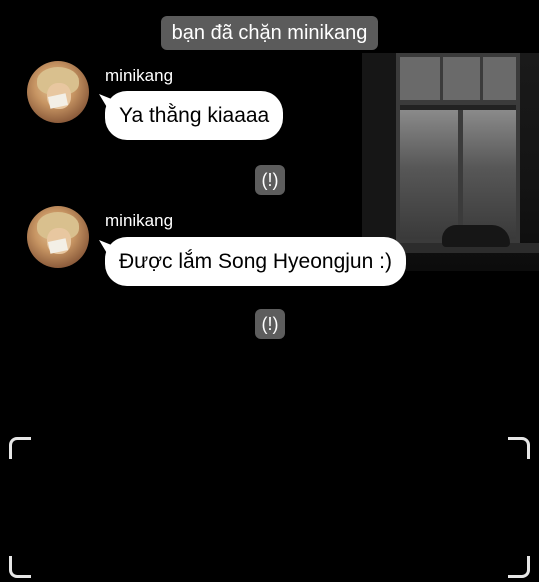  I want to click on message-bubble: Được lắm Song Hyeongjun :), so click(255, 261).